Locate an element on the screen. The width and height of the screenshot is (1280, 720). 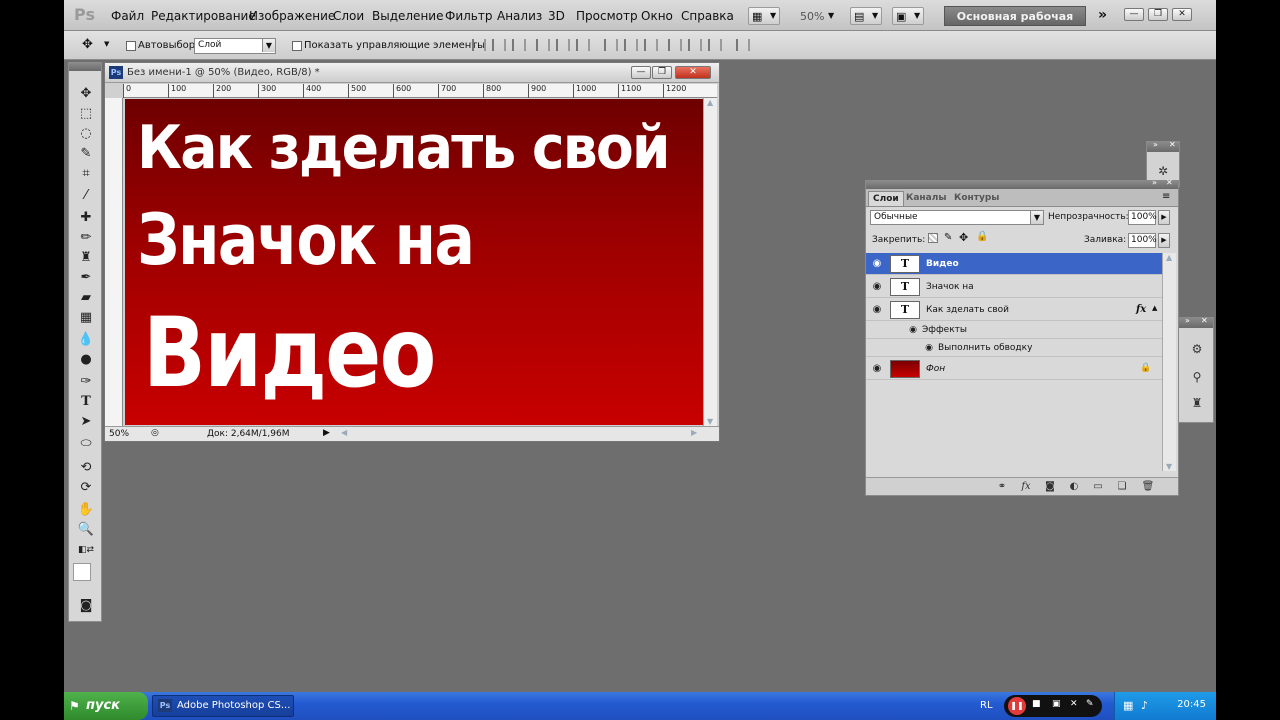
status-preview-icon: ◎ is located at coordinates (155, 433).